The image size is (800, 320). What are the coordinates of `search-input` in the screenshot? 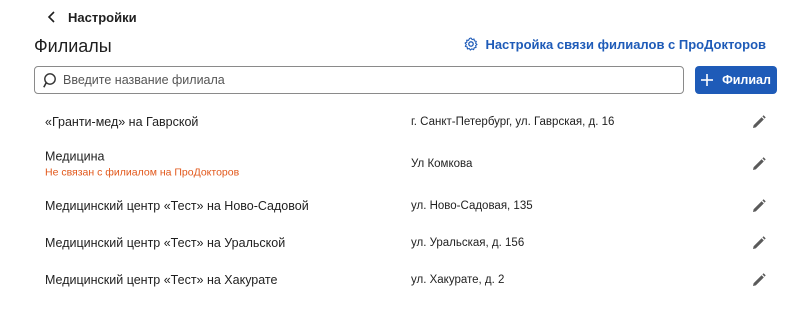 It's located at (363, 80).